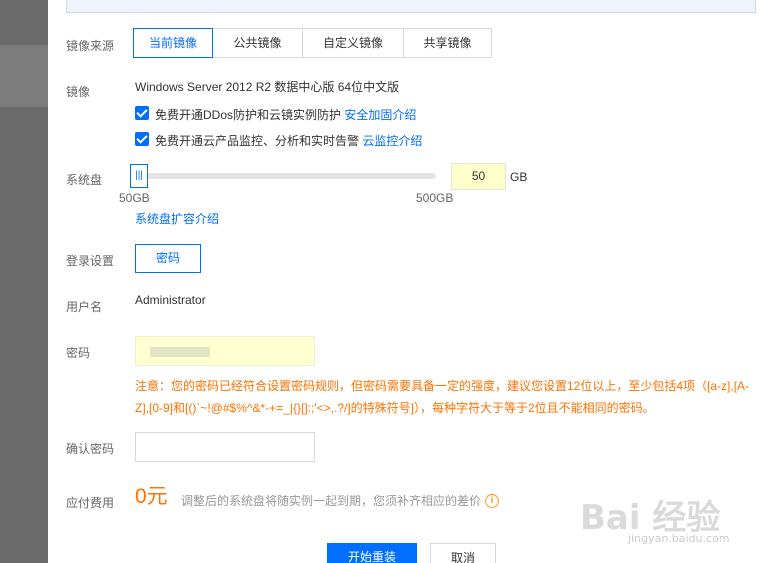 Image resolution: width=760 pixels, height=563 pixels. What do you see at coordinates (331, 501) in the screenshot?
I see `fee-note: 调整后的系统盘将随实例一起到期，您须补齐相应的差价` at bounding box center [331, 501].